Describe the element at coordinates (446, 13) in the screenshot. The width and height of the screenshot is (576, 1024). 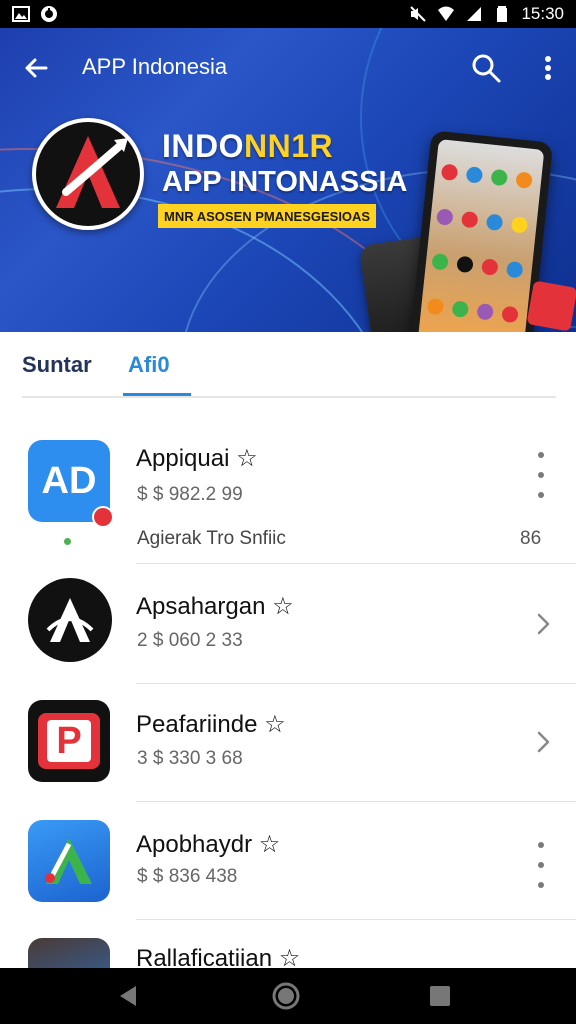
I see `wifi-icon` at that location.